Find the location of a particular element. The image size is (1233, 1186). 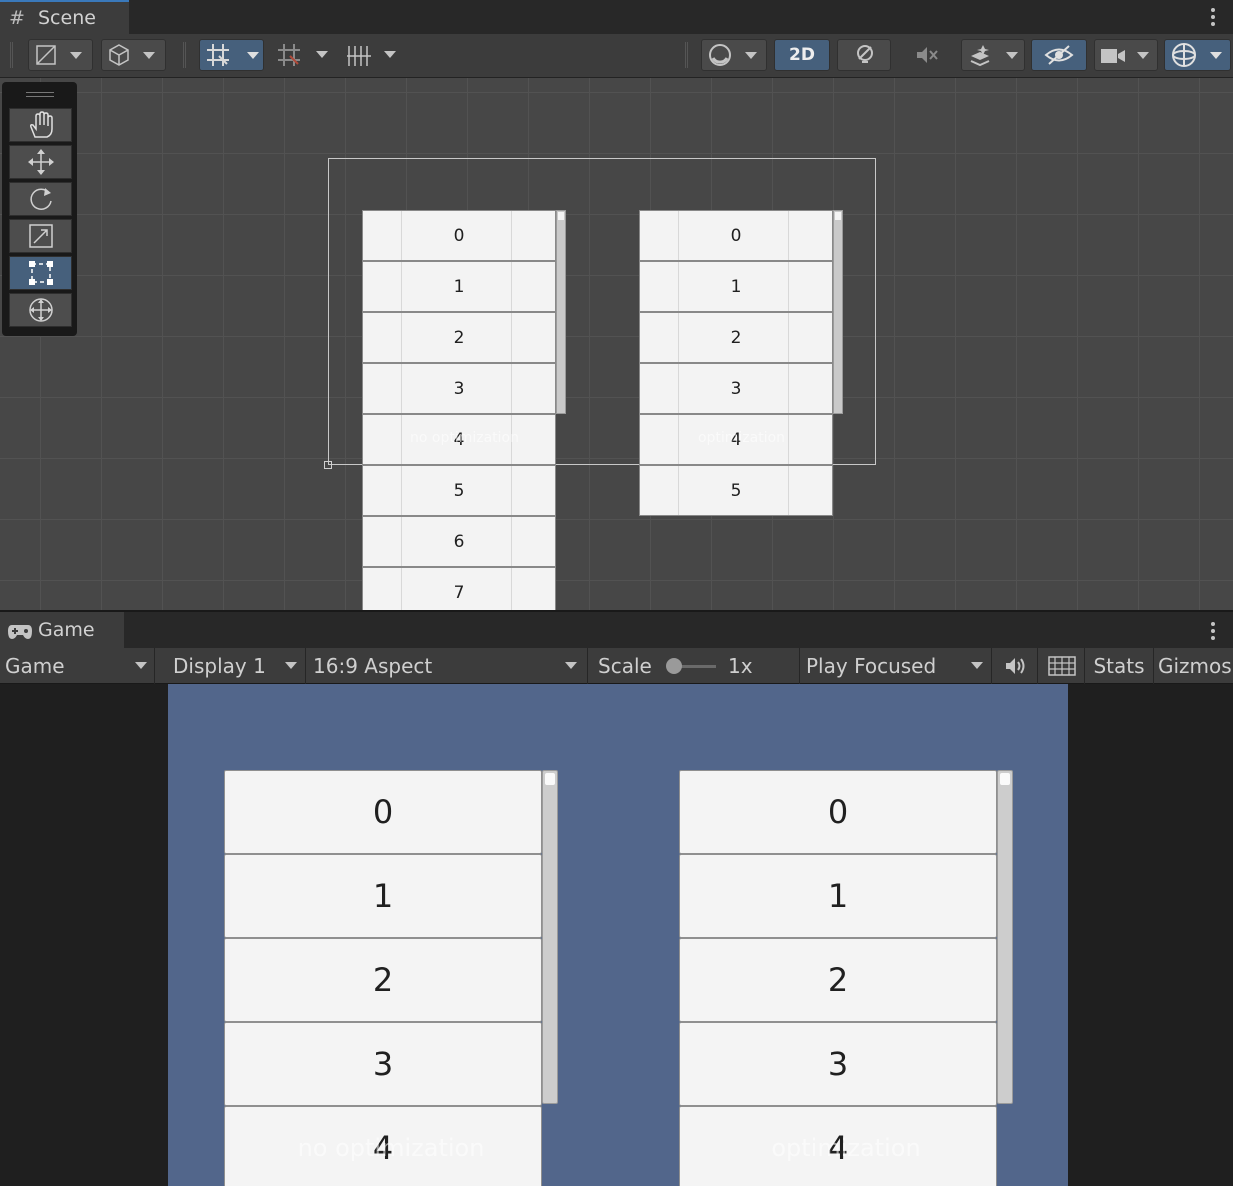

lighting-toggle-button is located at coordinates (864, 55).